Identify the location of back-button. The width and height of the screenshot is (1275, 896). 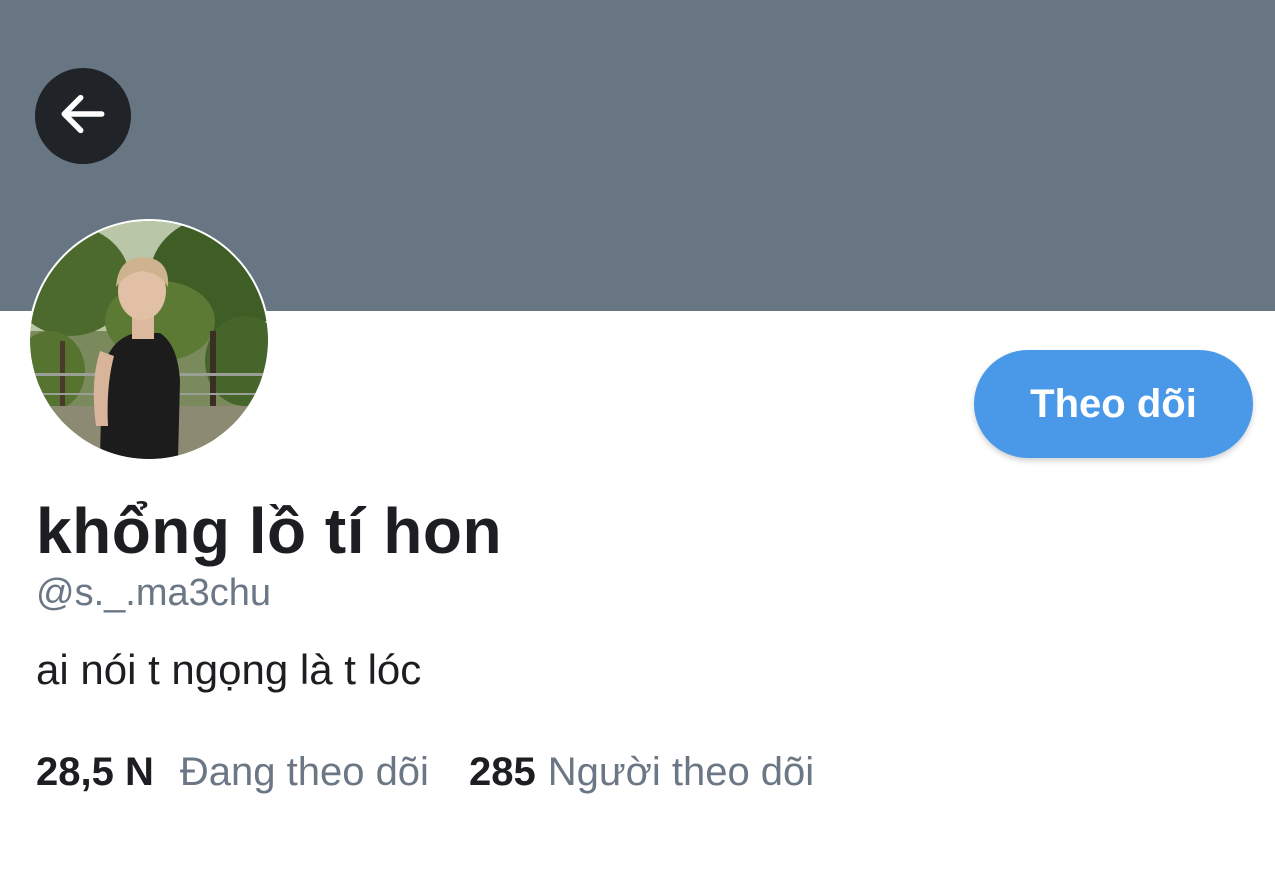
(83, 116).